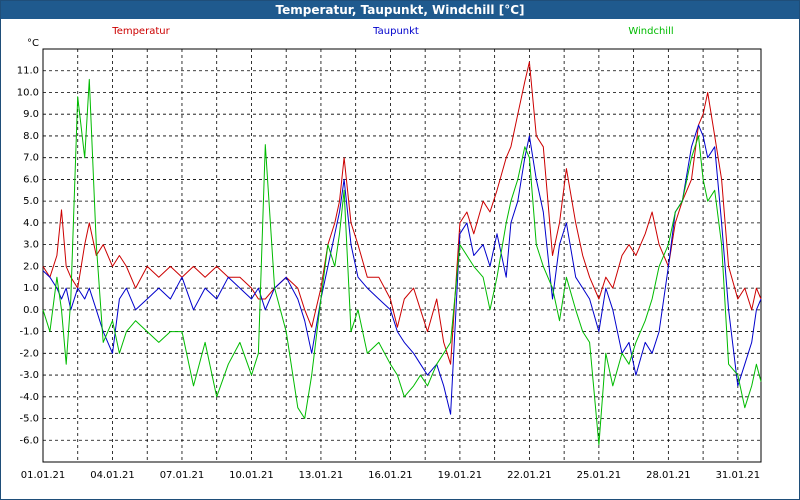 The height and width of the screenshot is (500, 800). Describe the element at coordinates (31, 201) in the screenshot. I see `y-tick-label: 5.0` at that location.